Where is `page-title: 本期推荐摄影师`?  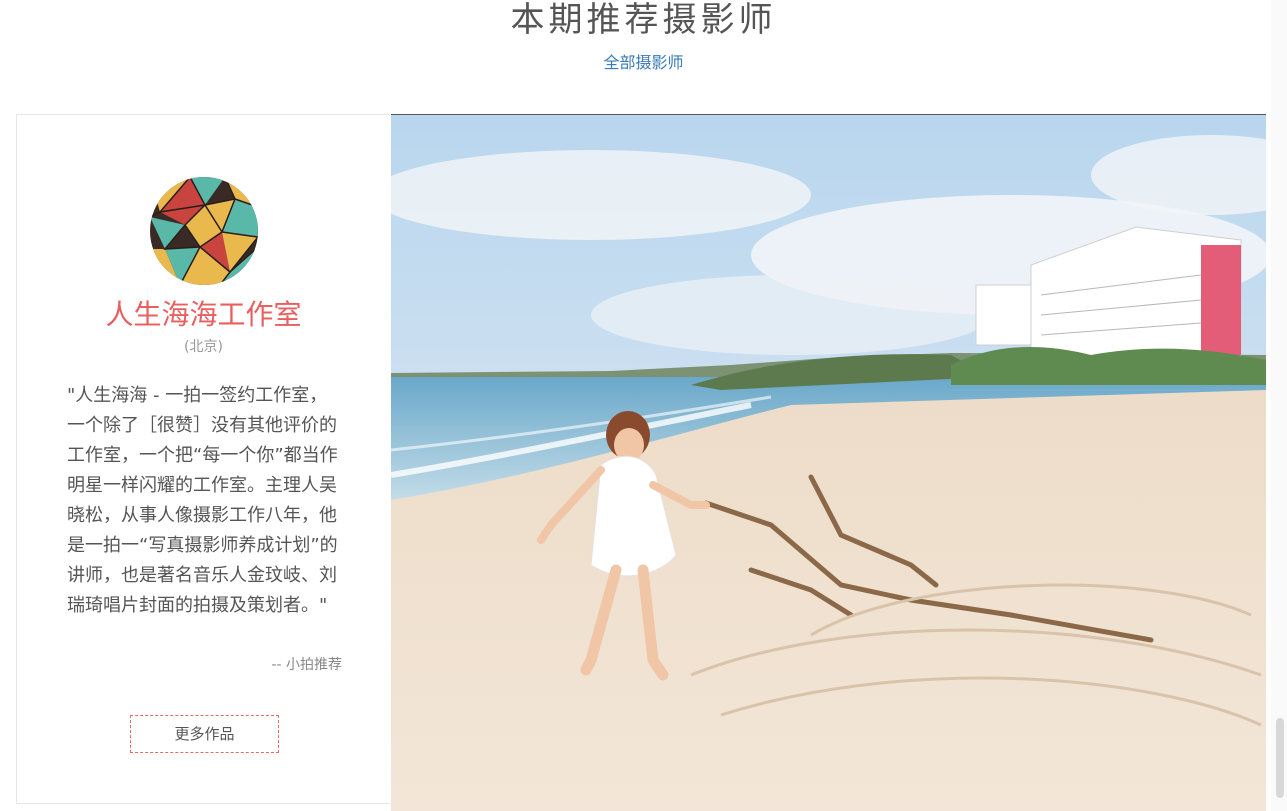
page-title: 本期推荐摄影师 is located at coordinates (643, 20).